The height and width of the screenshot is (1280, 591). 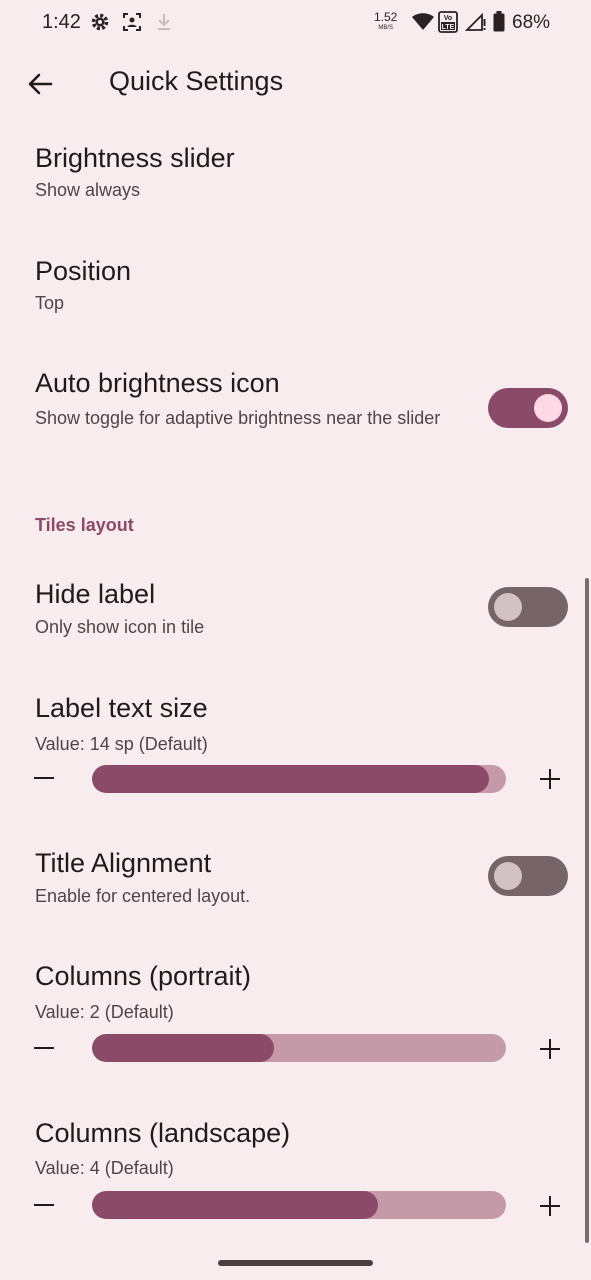 I want to click on svg-text: Vo, so click(x=448, y=18).